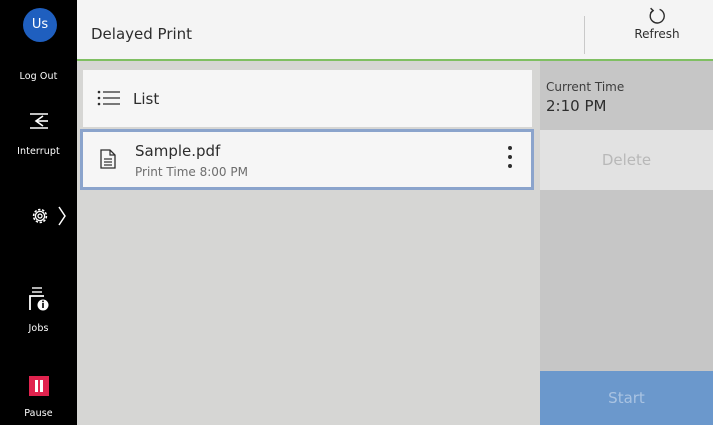 The width and height of the screenshot is (713, 425). I want to click on delete-button: Delete, so click(626, 160).